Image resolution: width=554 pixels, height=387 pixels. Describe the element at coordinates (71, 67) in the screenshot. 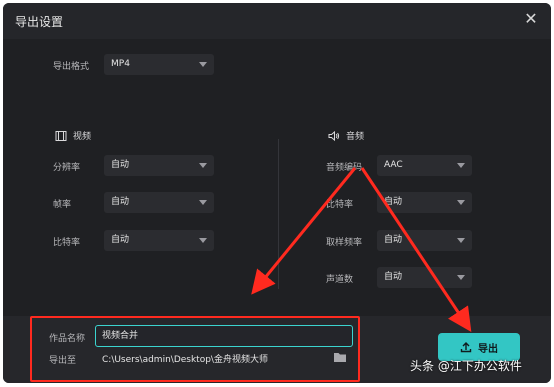

I see `format-label: 导出格式` at that location.